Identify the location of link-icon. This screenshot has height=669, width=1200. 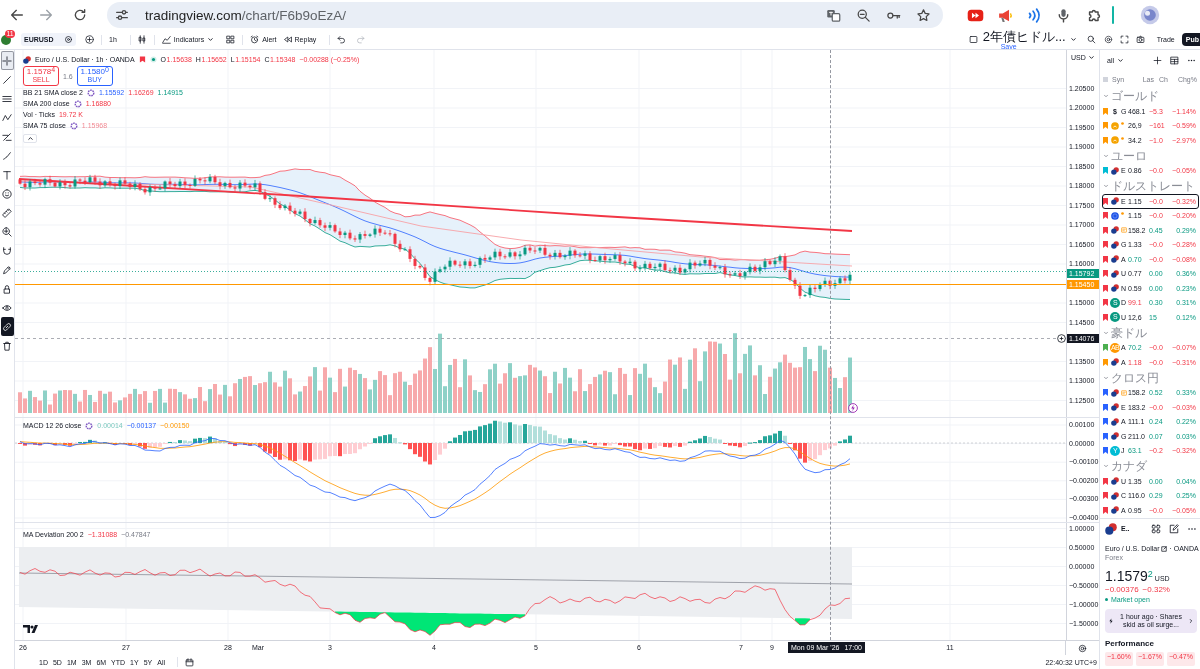
(7, 326).